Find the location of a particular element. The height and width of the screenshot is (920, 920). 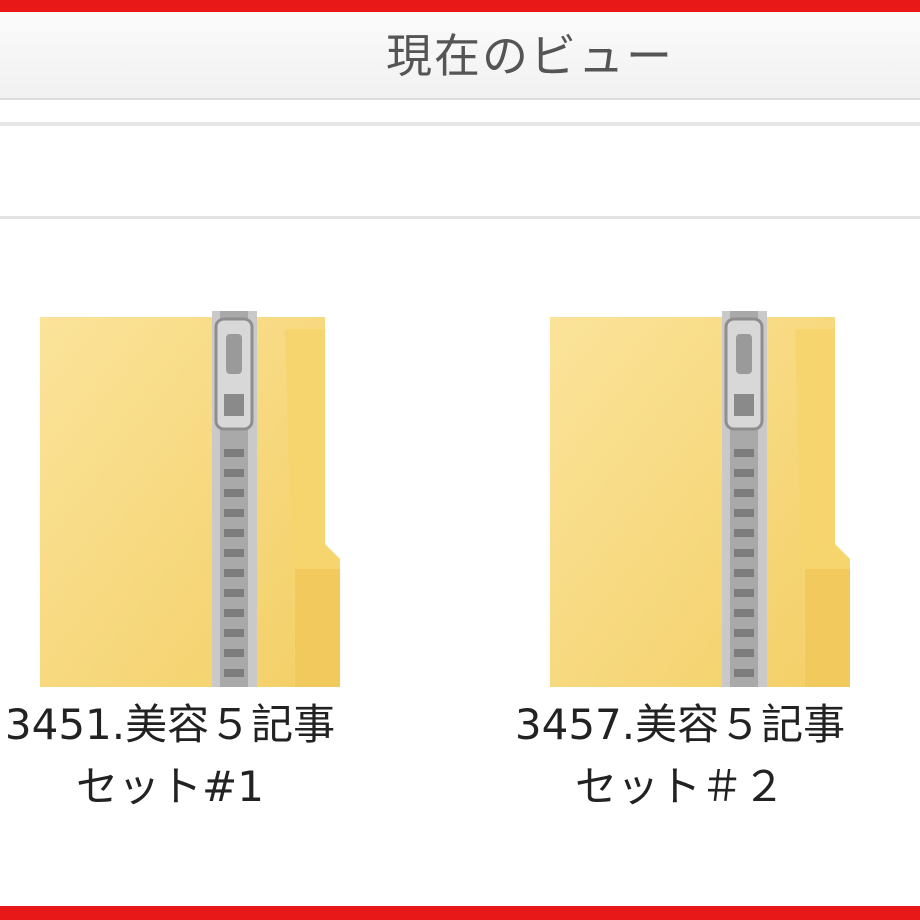

file-name-line-1: 3457.美容５記事 is located at coordinates (680, 724).